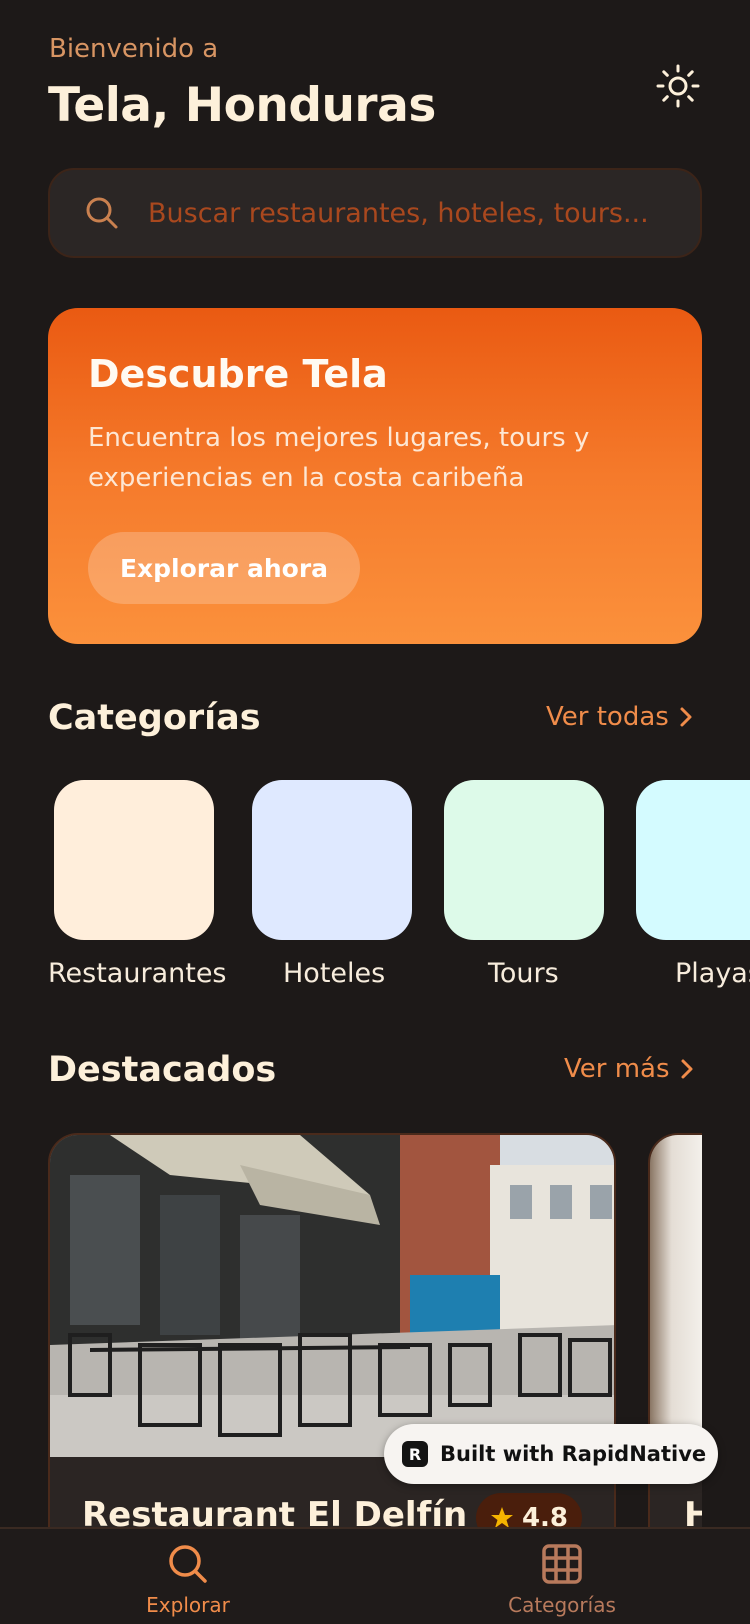  I want to click on see-more-label: Ver más, so click(617, 1069).